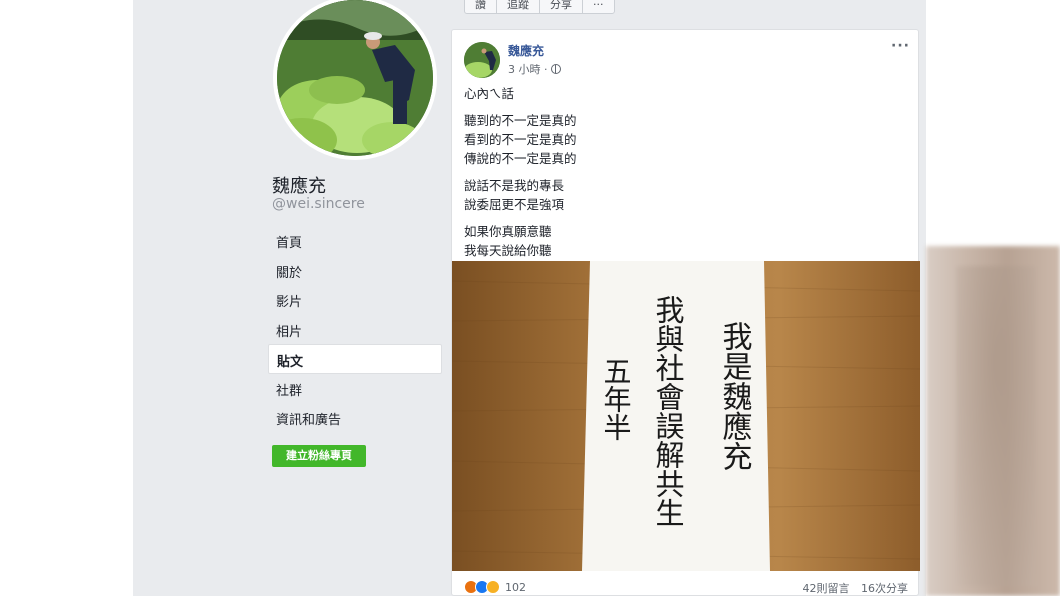 Image resolution: width=1060 pixels, height=596 pixels. What do you see at coordinates (508, 250) in the screenshot?
I see `post-line: 我每天說給你聽` at bounding box center [508, 250].